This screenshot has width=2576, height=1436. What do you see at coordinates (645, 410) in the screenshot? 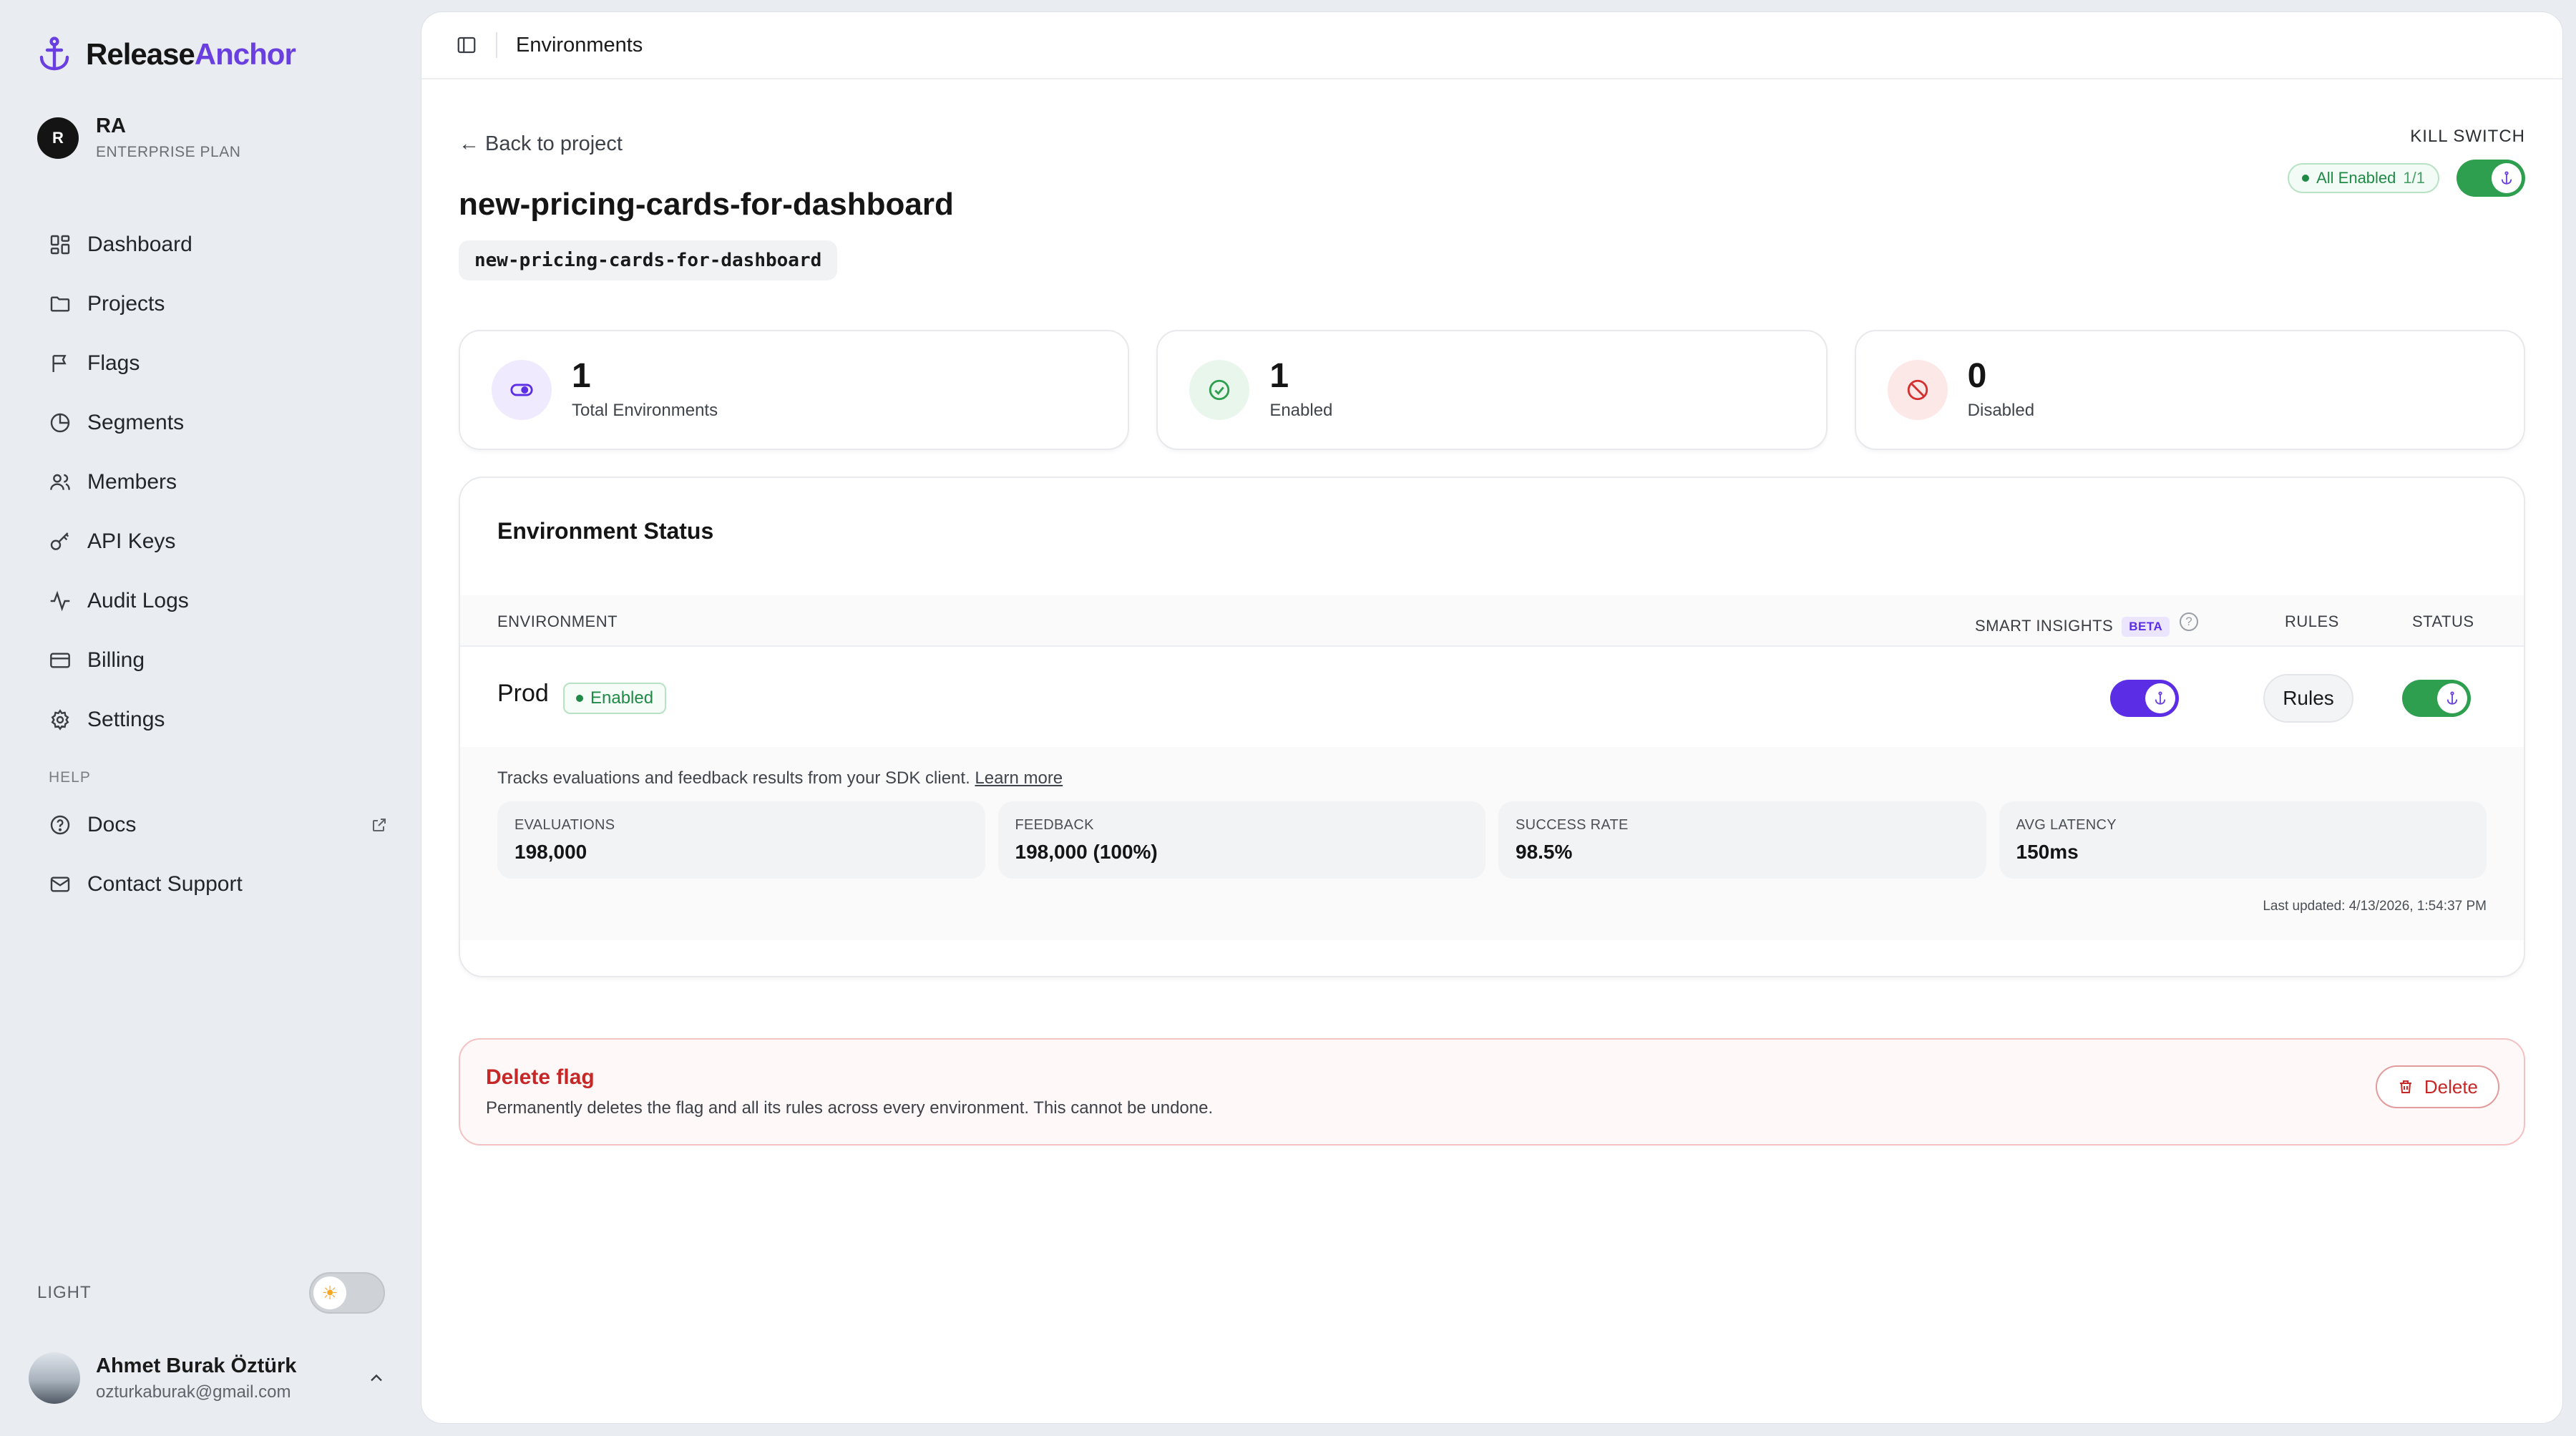
I see `stat-label: Total Environments` at bounding box center [645, 410].